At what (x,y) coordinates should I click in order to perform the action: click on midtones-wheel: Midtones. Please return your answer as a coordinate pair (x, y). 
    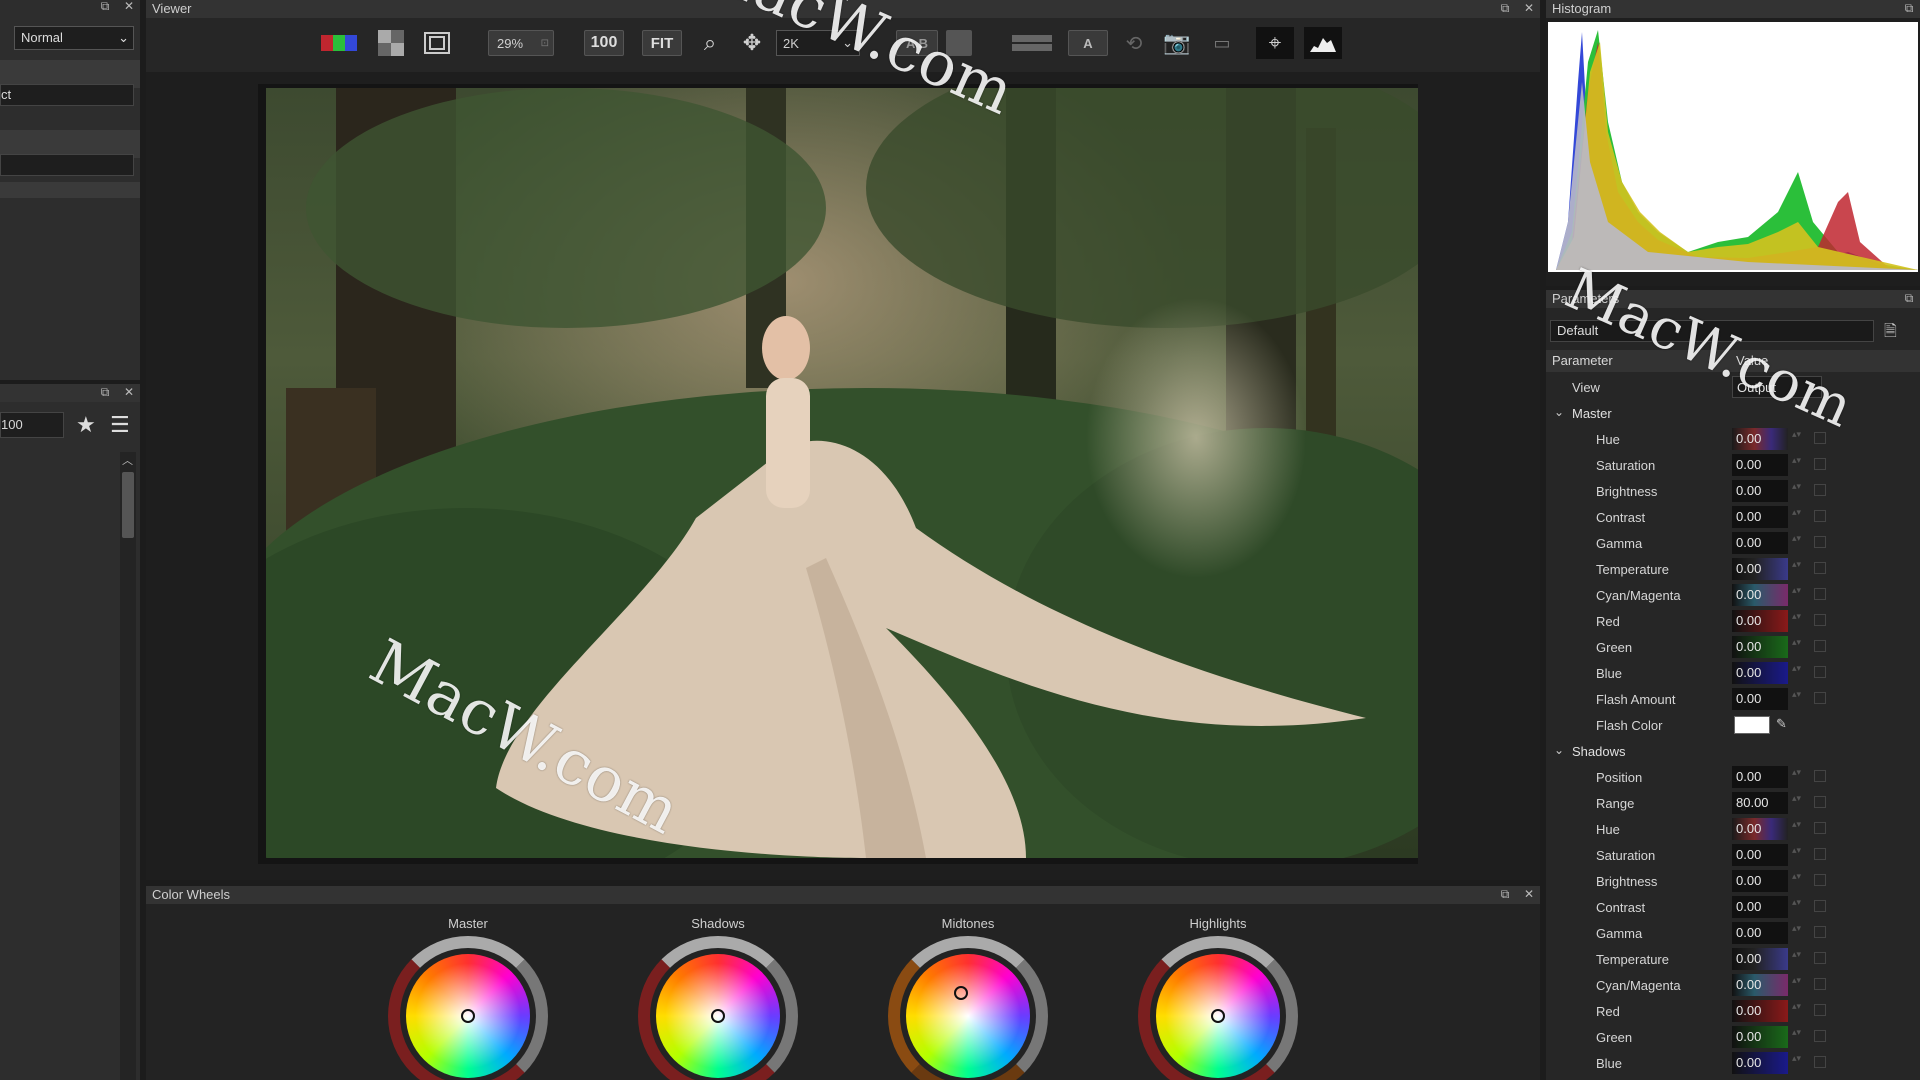
    Looking at the image, I should click on (968, 998).